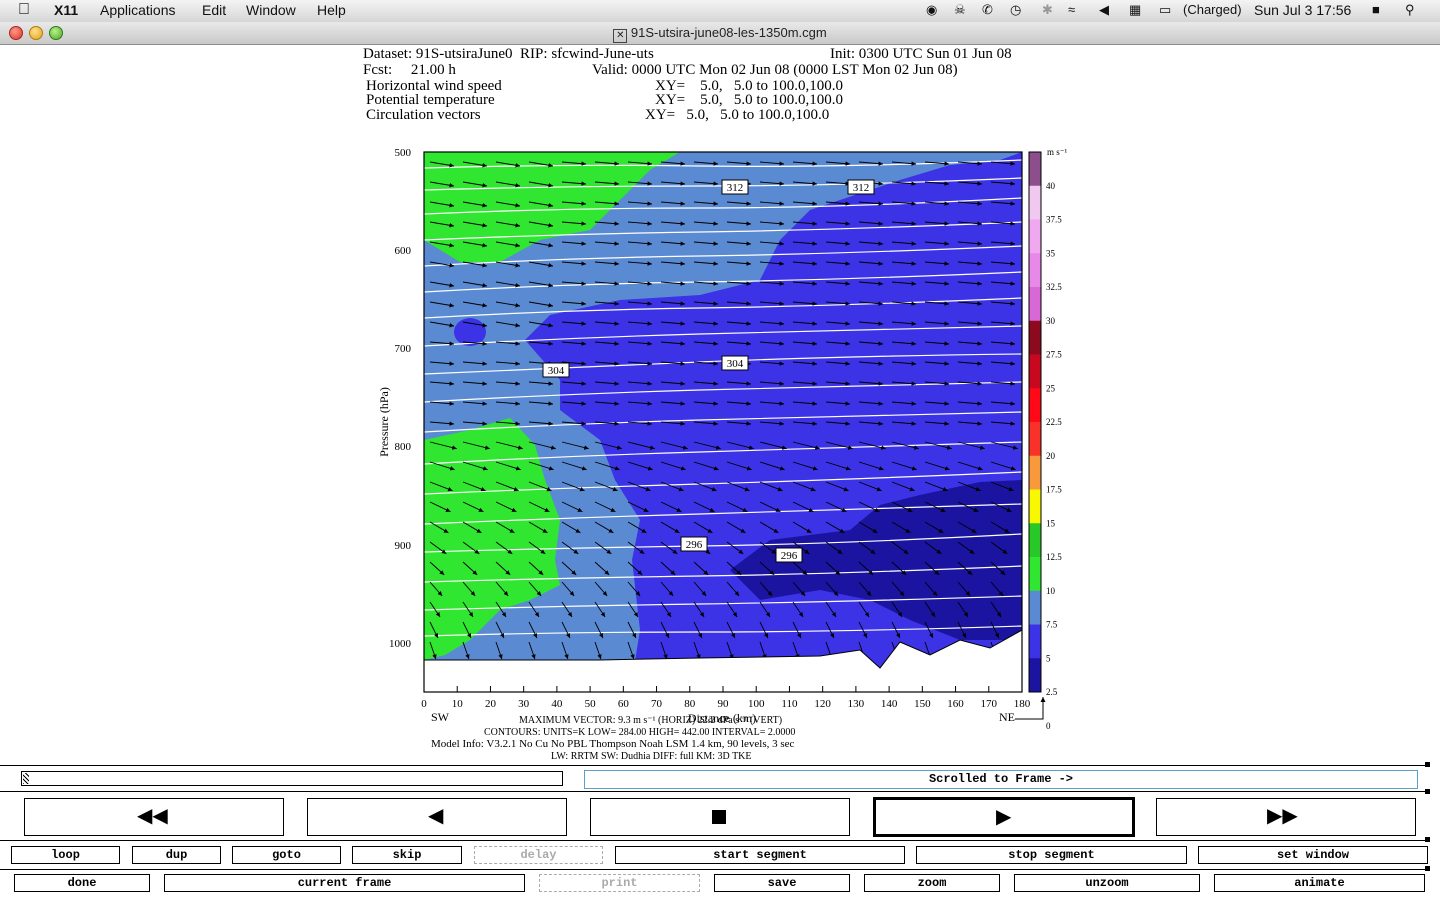 This screenshot has width=1440, height=900. Describe the element at coordinates (403, 349) in the screenshot. I see `y-tick-label: 700` at that location.